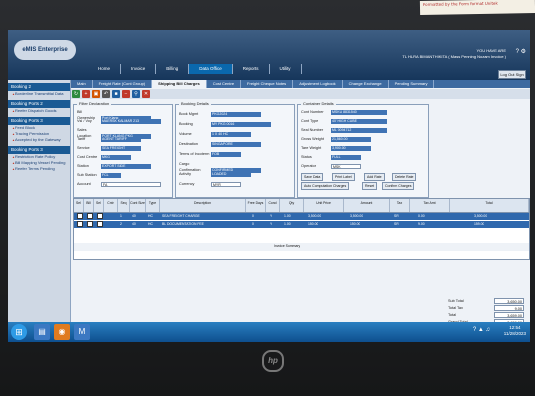 The height and width of the screenshot is (396, 535). What do you see at coordinates (286, 69) in the screenshot?
I see `nav-item-utility: Utility` at bounding box center [286, 69].